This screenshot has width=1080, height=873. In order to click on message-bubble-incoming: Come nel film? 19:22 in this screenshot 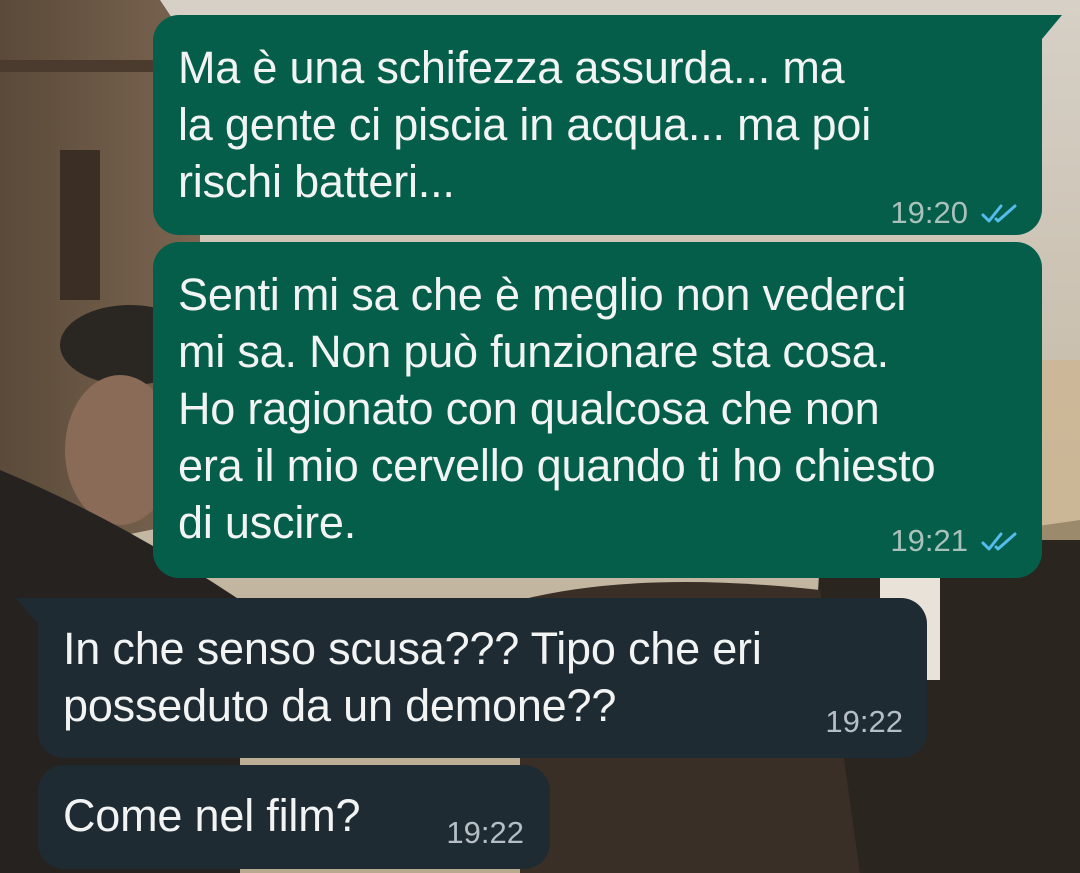, I will do `click(294, 817)`.